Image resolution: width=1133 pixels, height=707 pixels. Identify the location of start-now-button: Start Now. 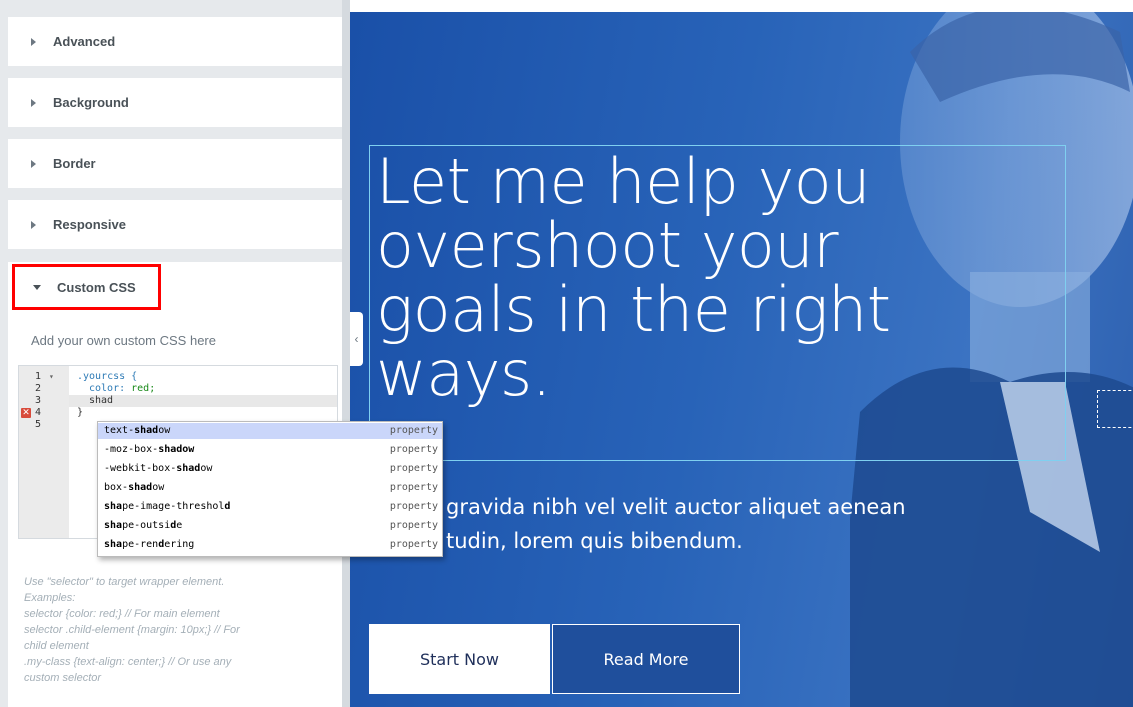
(459, 659).